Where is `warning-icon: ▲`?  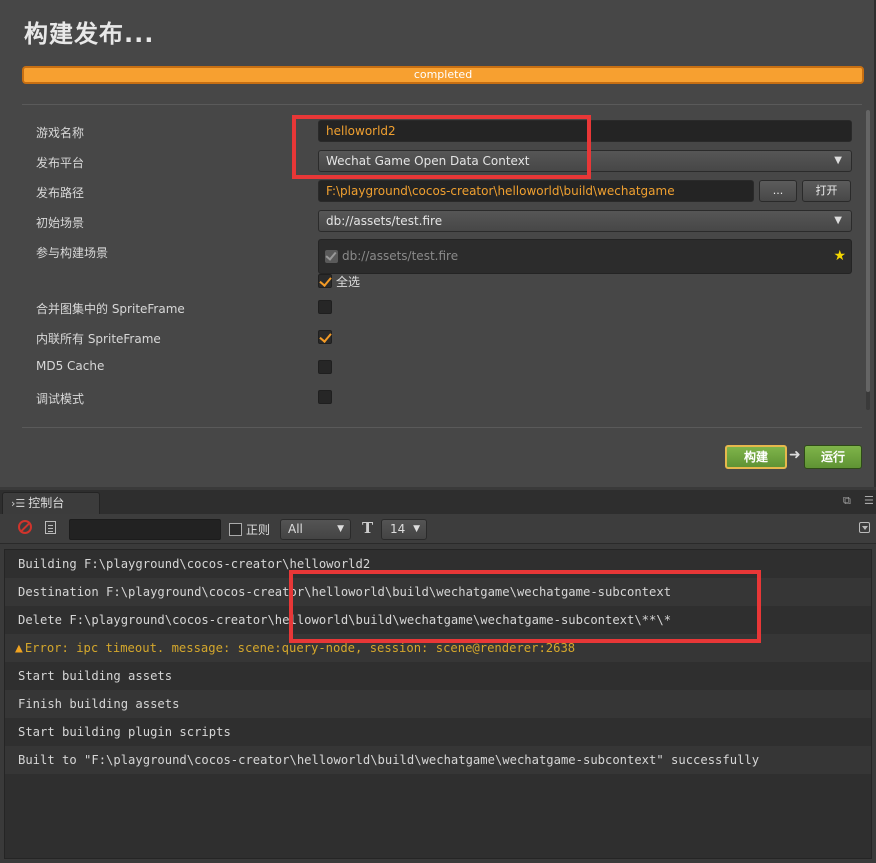 warning-icon: ▲ is located at coordinates (19, 648).